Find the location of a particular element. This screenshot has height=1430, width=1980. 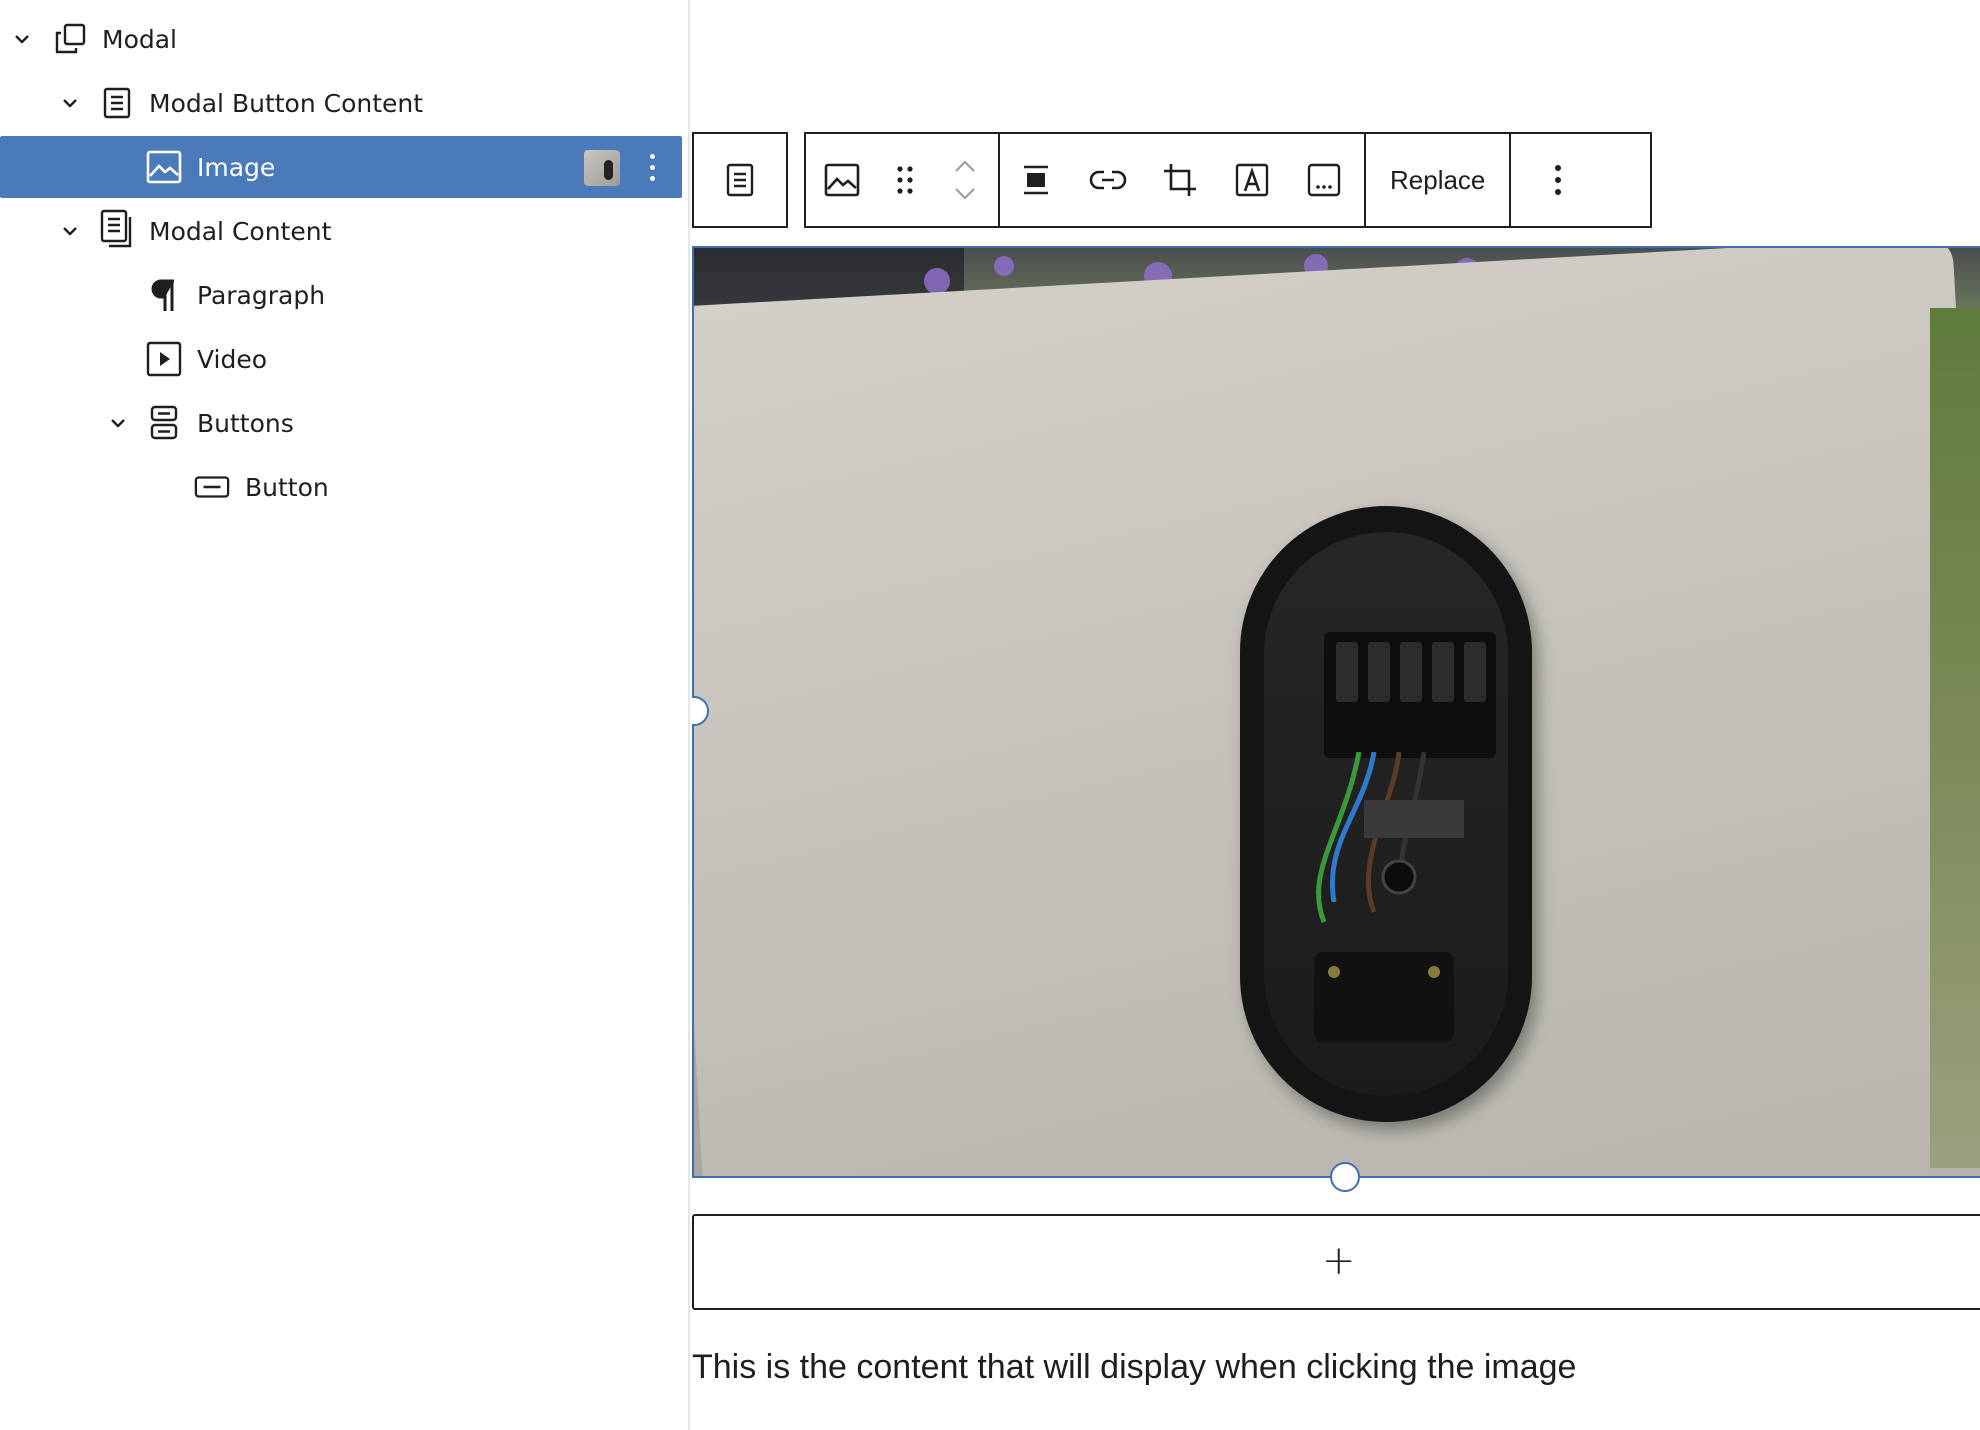

modal-icon is located at coordinates (70, 39).